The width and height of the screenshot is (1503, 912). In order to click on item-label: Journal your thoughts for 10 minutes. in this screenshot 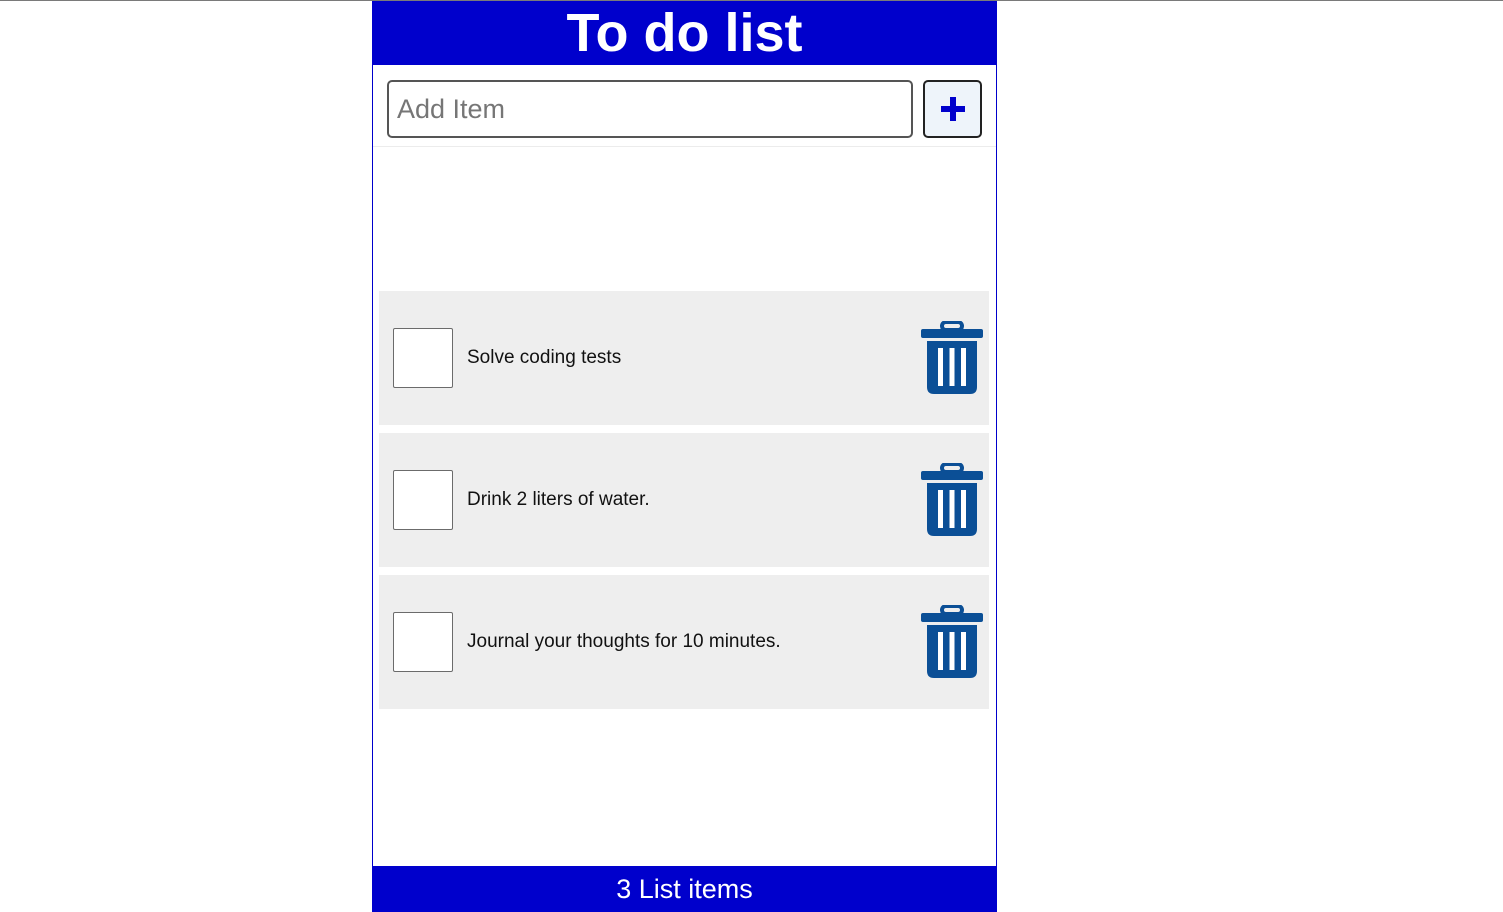, I will do `click(624, 641)`.